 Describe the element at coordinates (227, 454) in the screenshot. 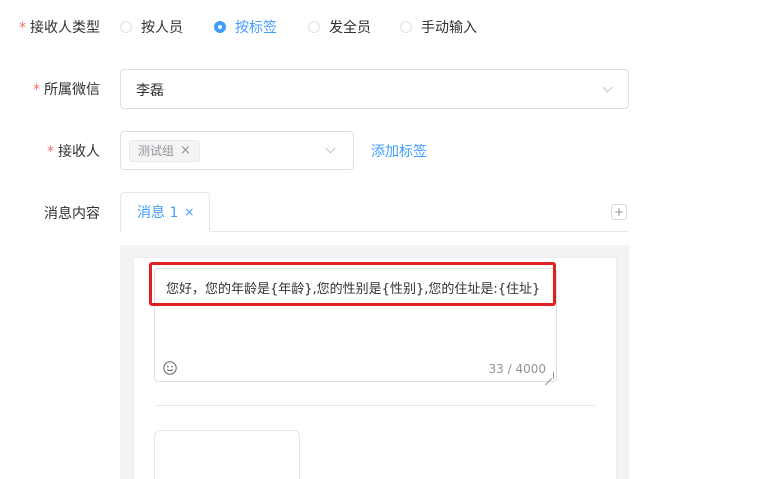

I see `upload-area` at that location.